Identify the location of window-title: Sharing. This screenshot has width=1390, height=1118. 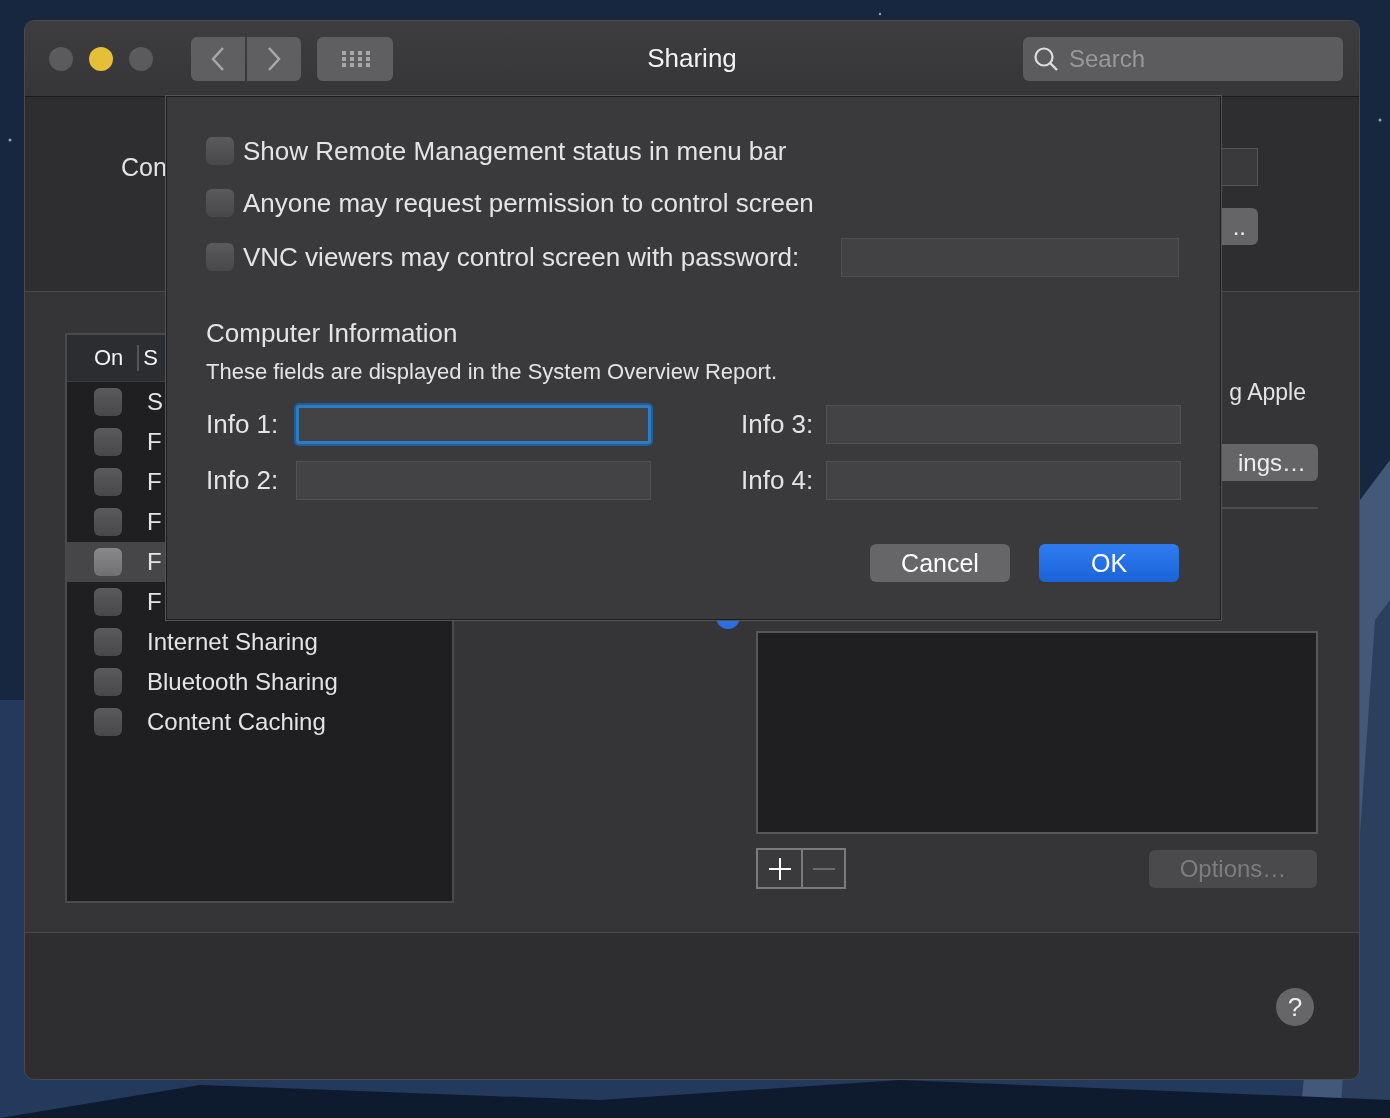
(692, 58).